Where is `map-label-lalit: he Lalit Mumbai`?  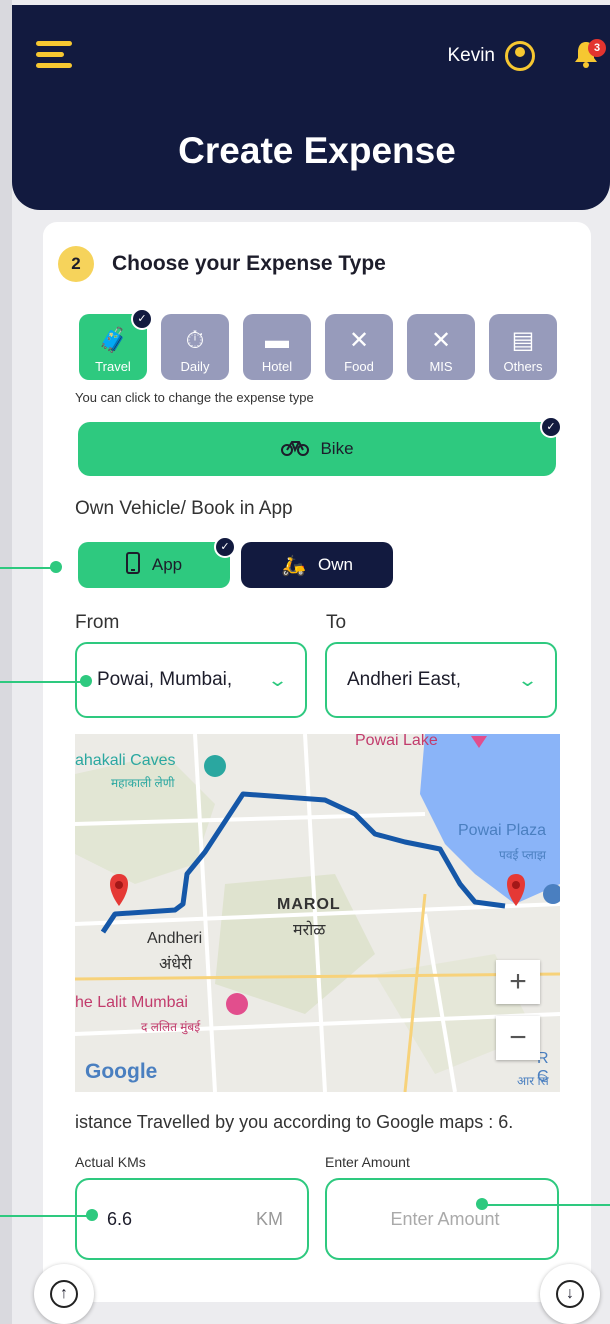
map-label-lalit: he Lalit Mumbai is located at coordinates (131, 1002).